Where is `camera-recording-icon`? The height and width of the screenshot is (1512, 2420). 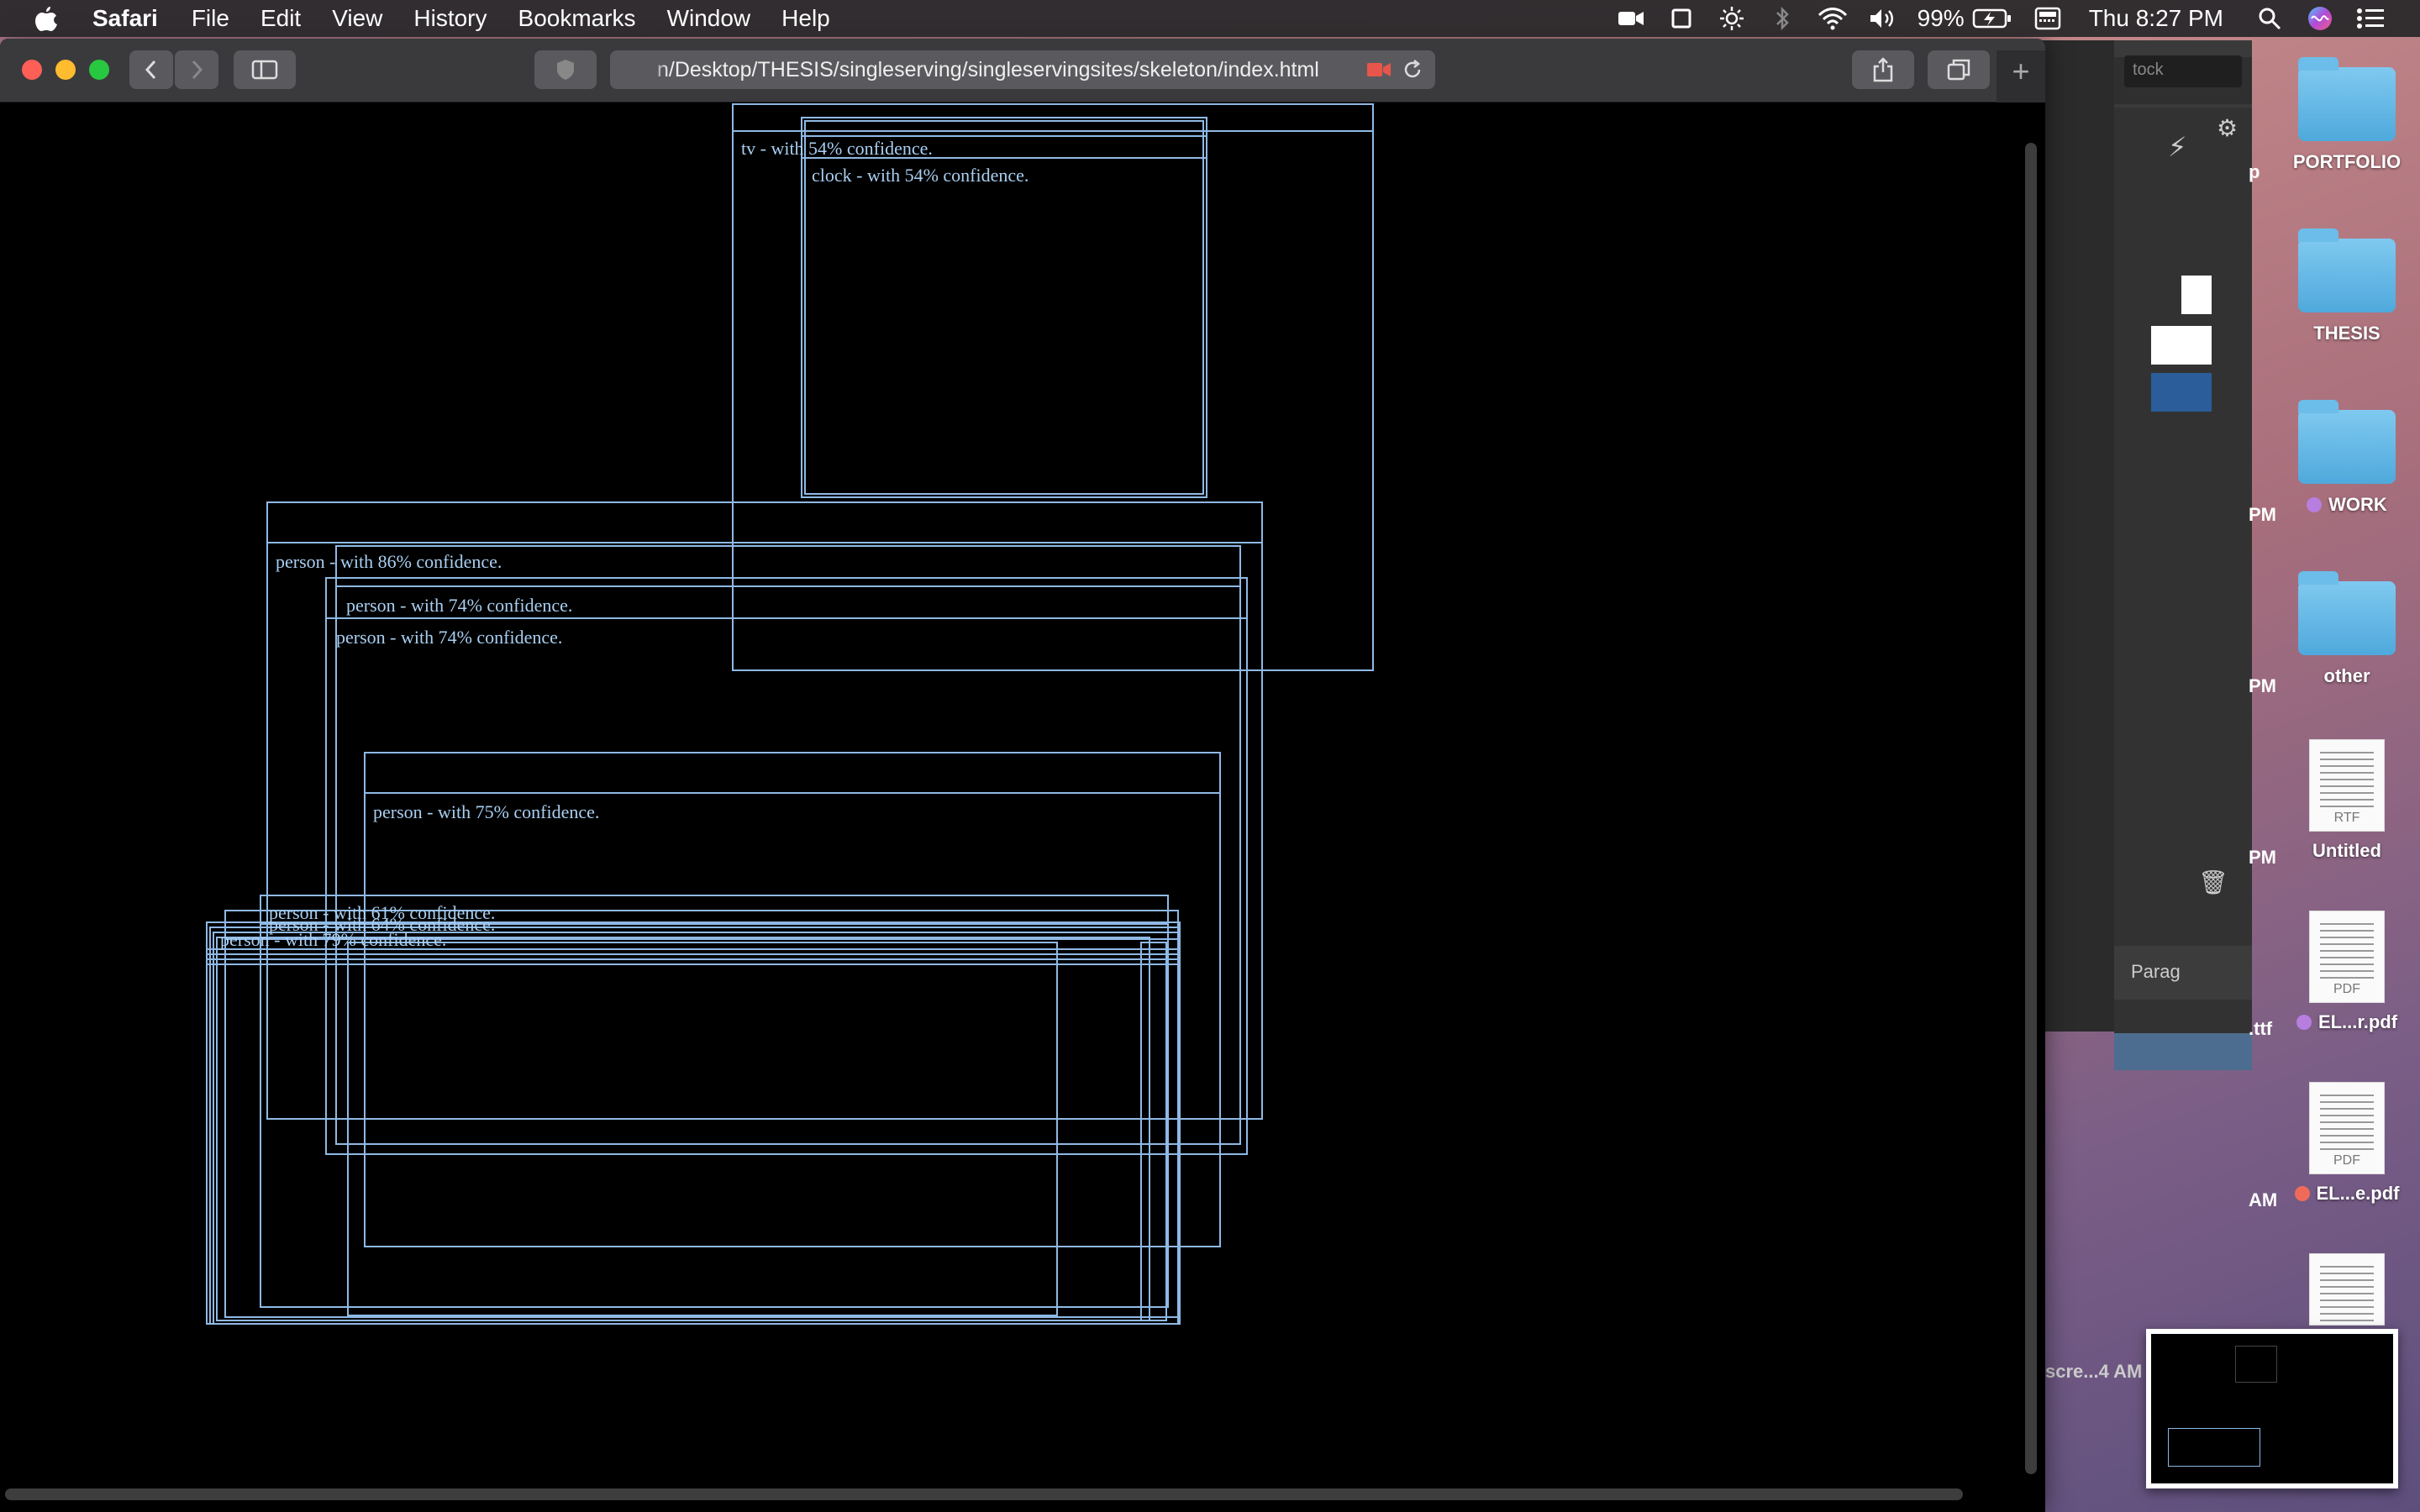 camera-recording-icon is located at coordinates (1379, 69).